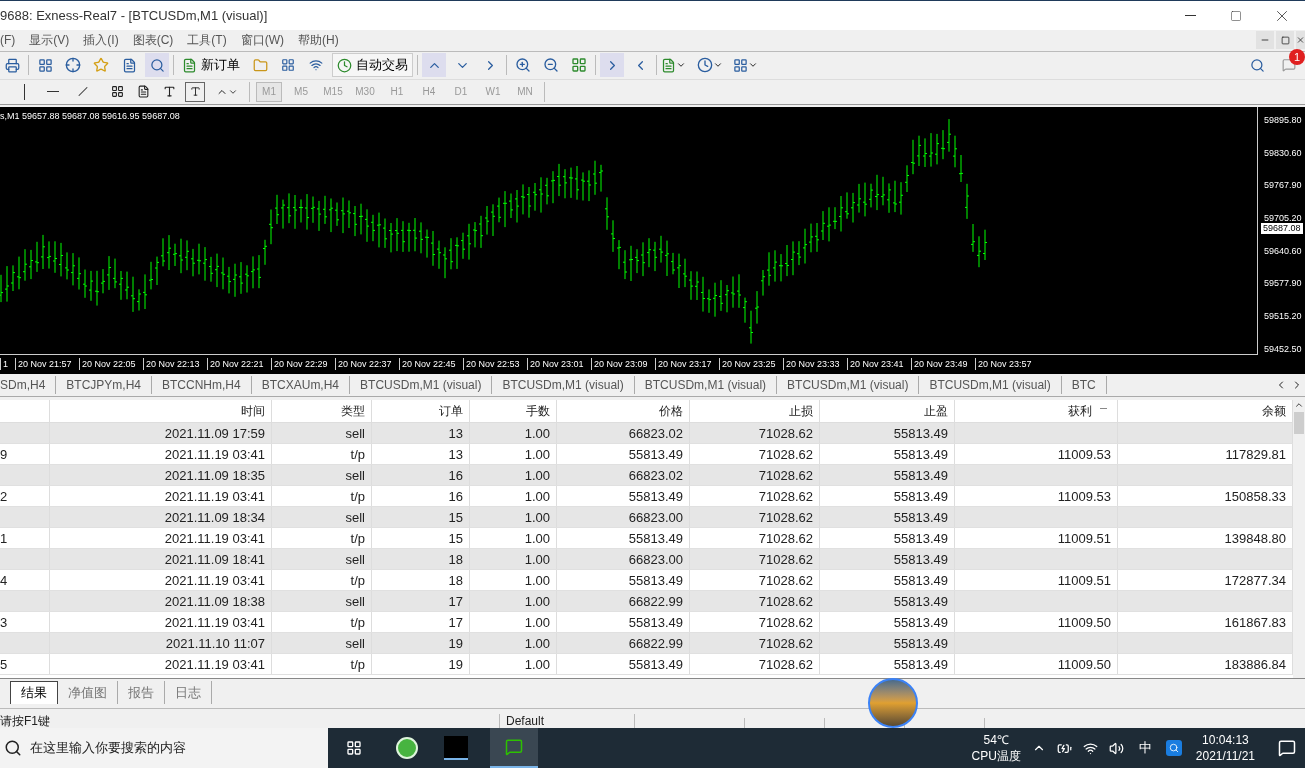 The image size is (1305, 768). I want to click on clock-button: 10:04:13 2021/11/21, so click(1225, 748).